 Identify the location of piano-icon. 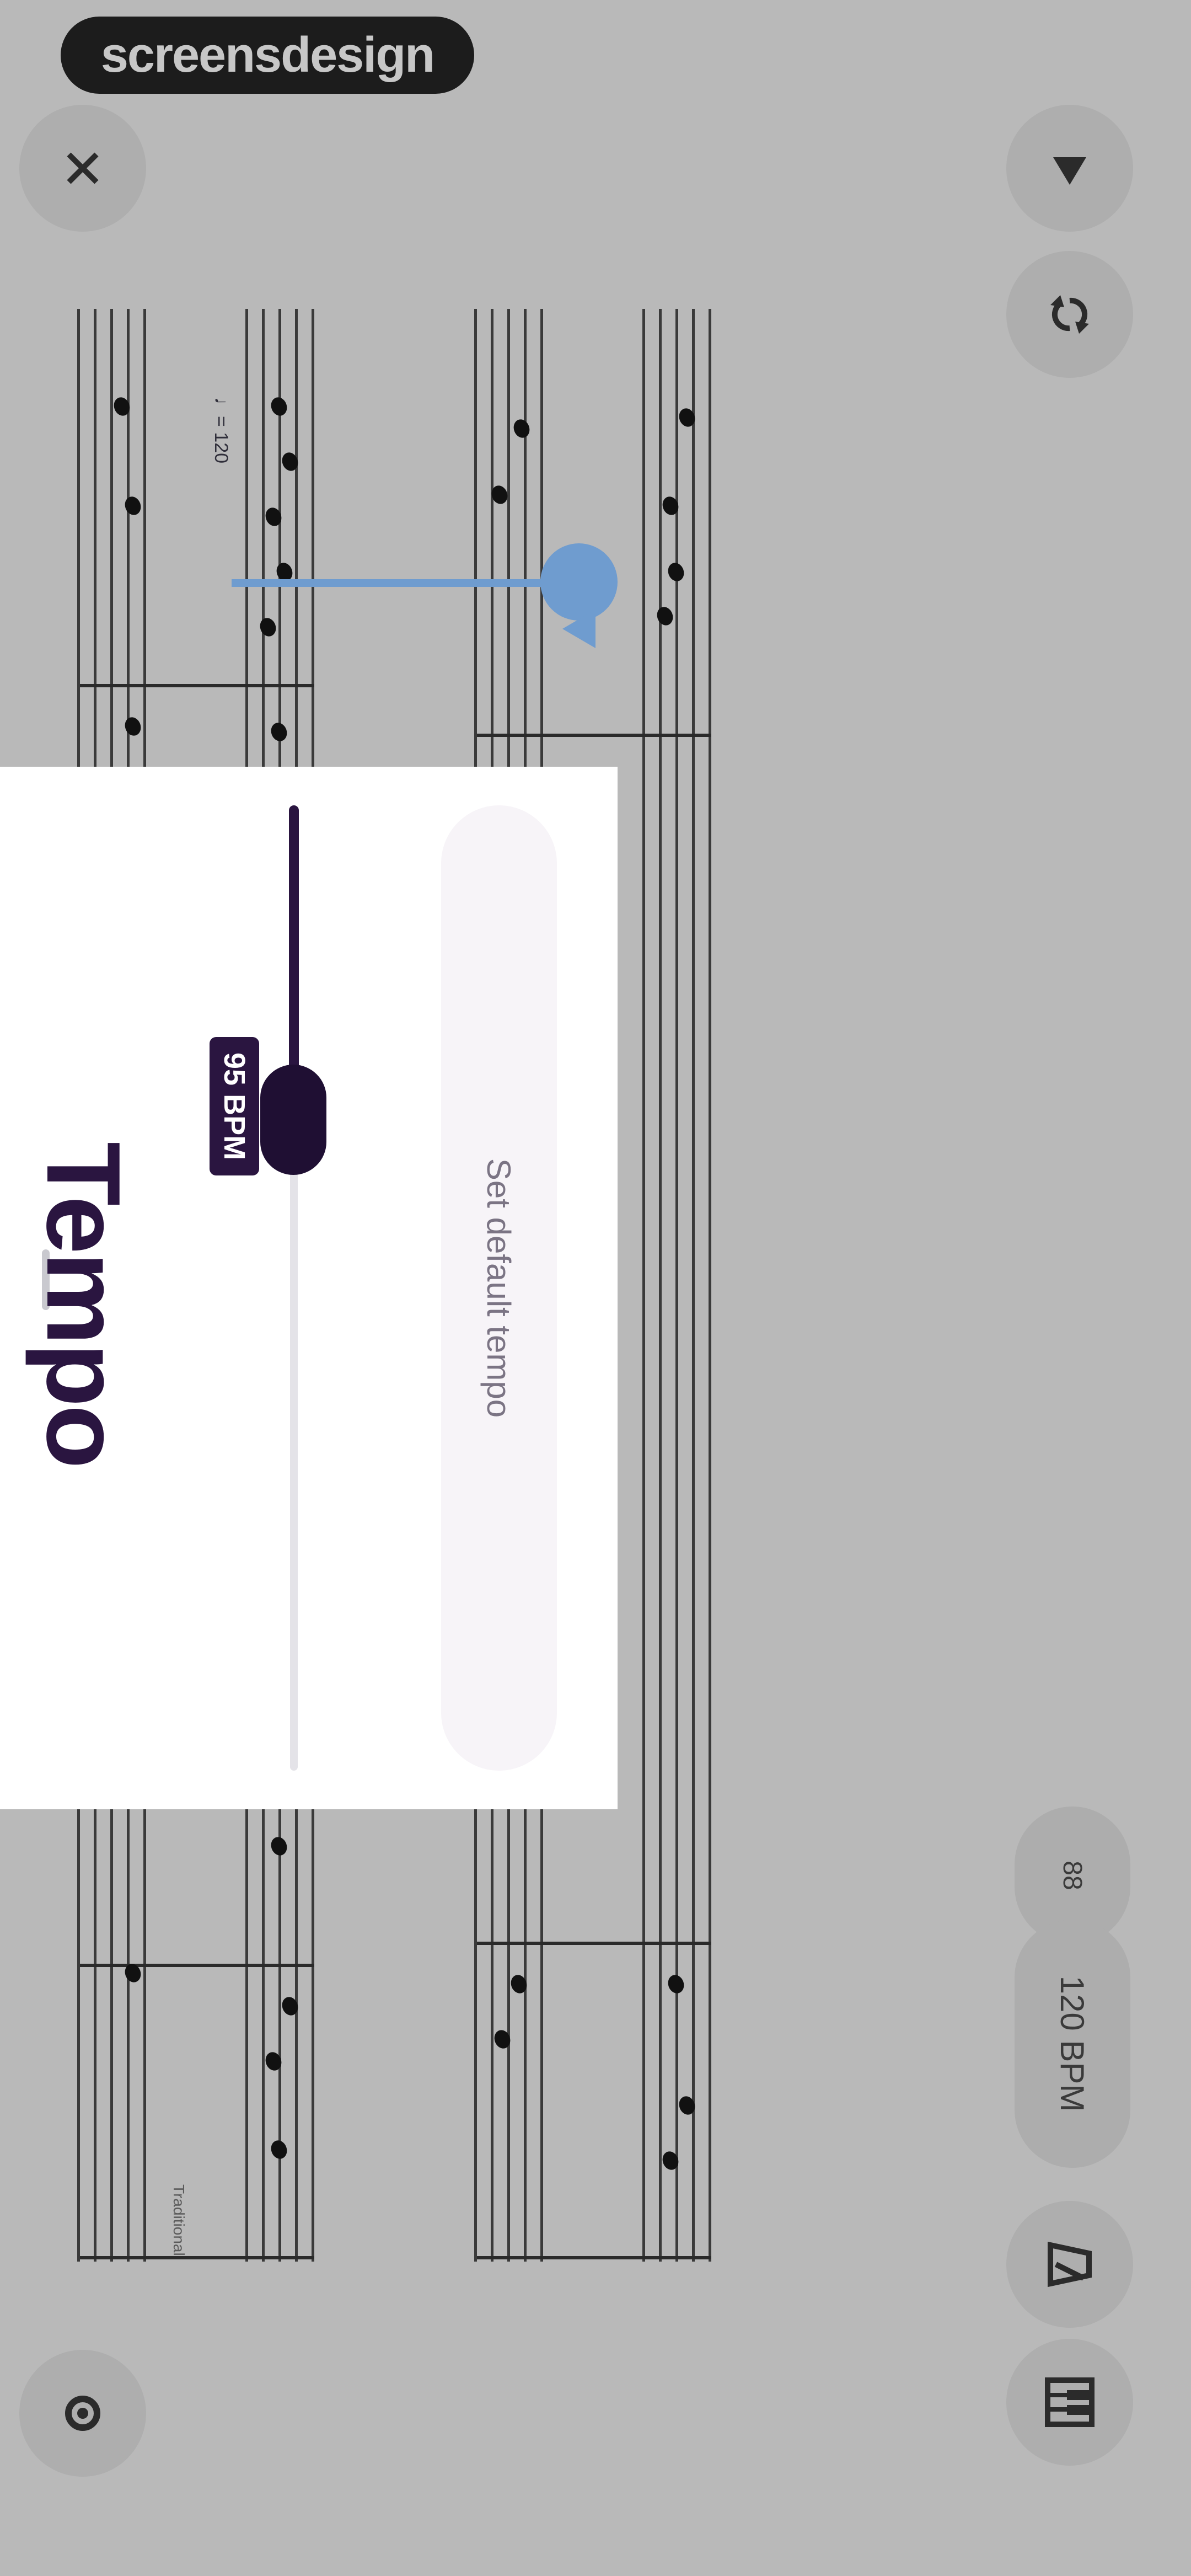
(1069, 2402).